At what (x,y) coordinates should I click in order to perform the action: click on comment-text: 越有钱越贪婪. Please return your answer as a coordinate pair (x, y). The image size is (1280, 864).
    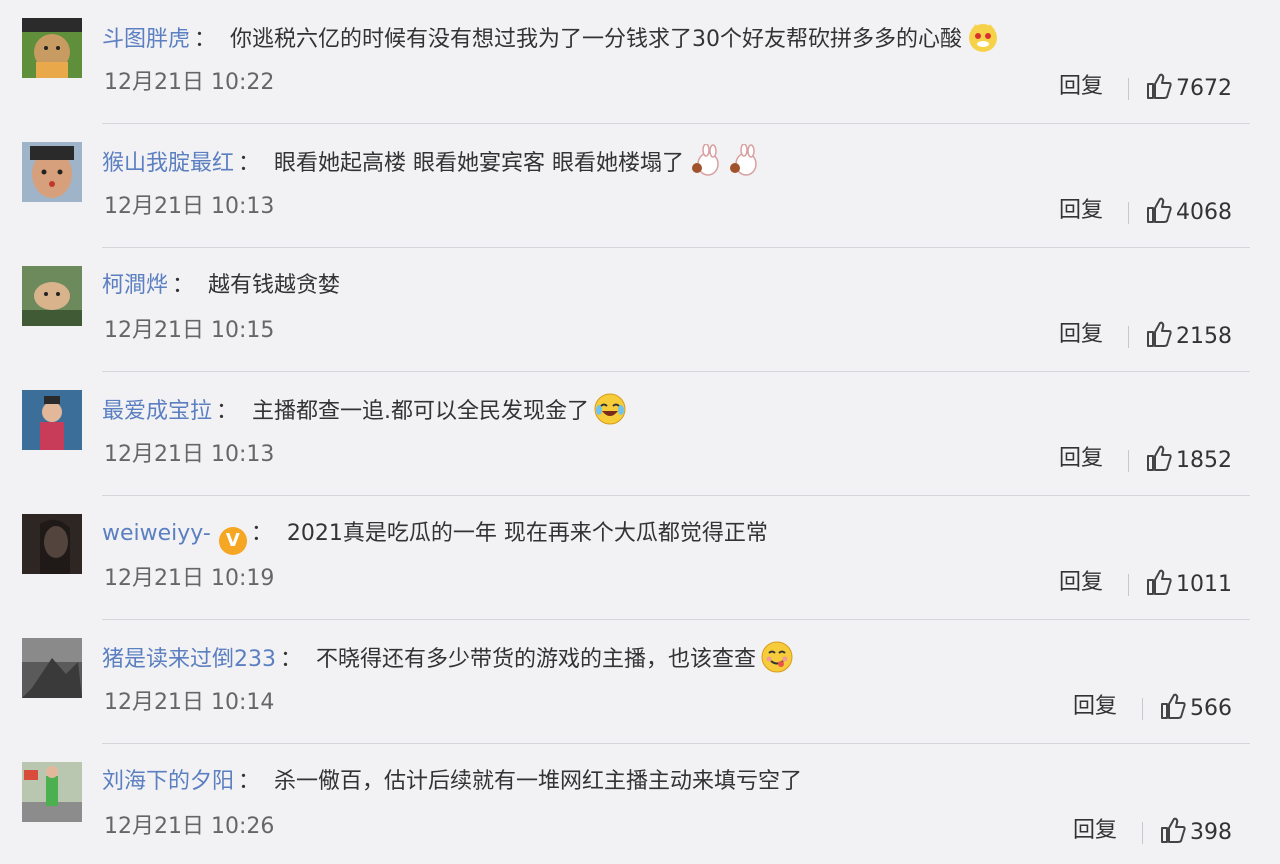
    Looking at the image, I should click on (274, 285).